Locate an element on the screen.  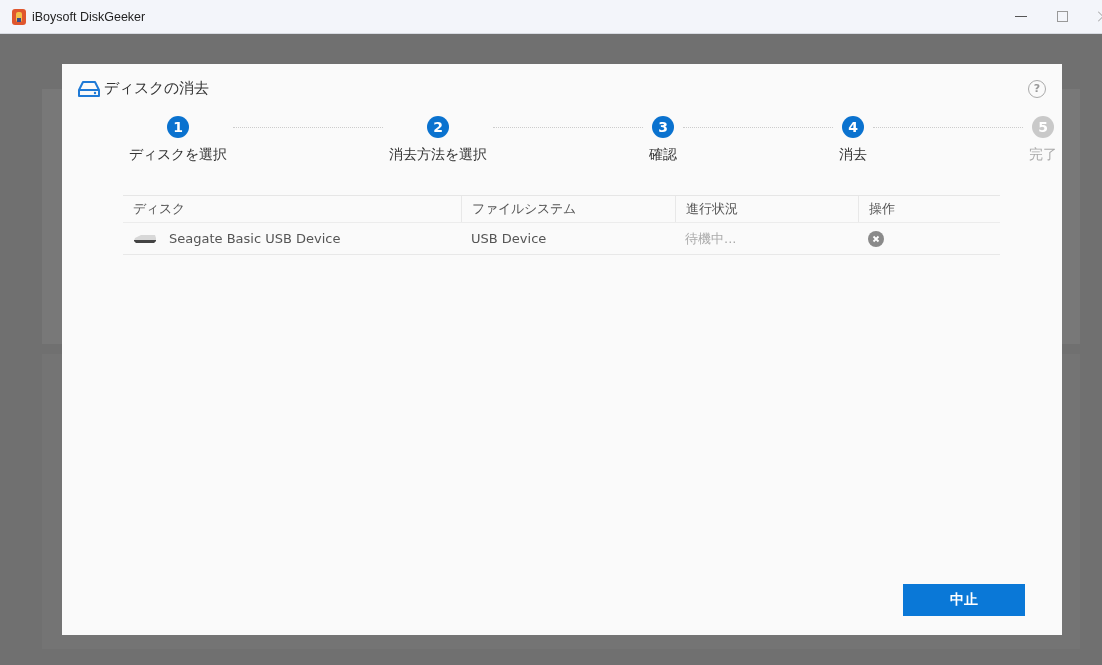
table-cell: Seagate Basic USB Device is located at coordinates (255, 238).